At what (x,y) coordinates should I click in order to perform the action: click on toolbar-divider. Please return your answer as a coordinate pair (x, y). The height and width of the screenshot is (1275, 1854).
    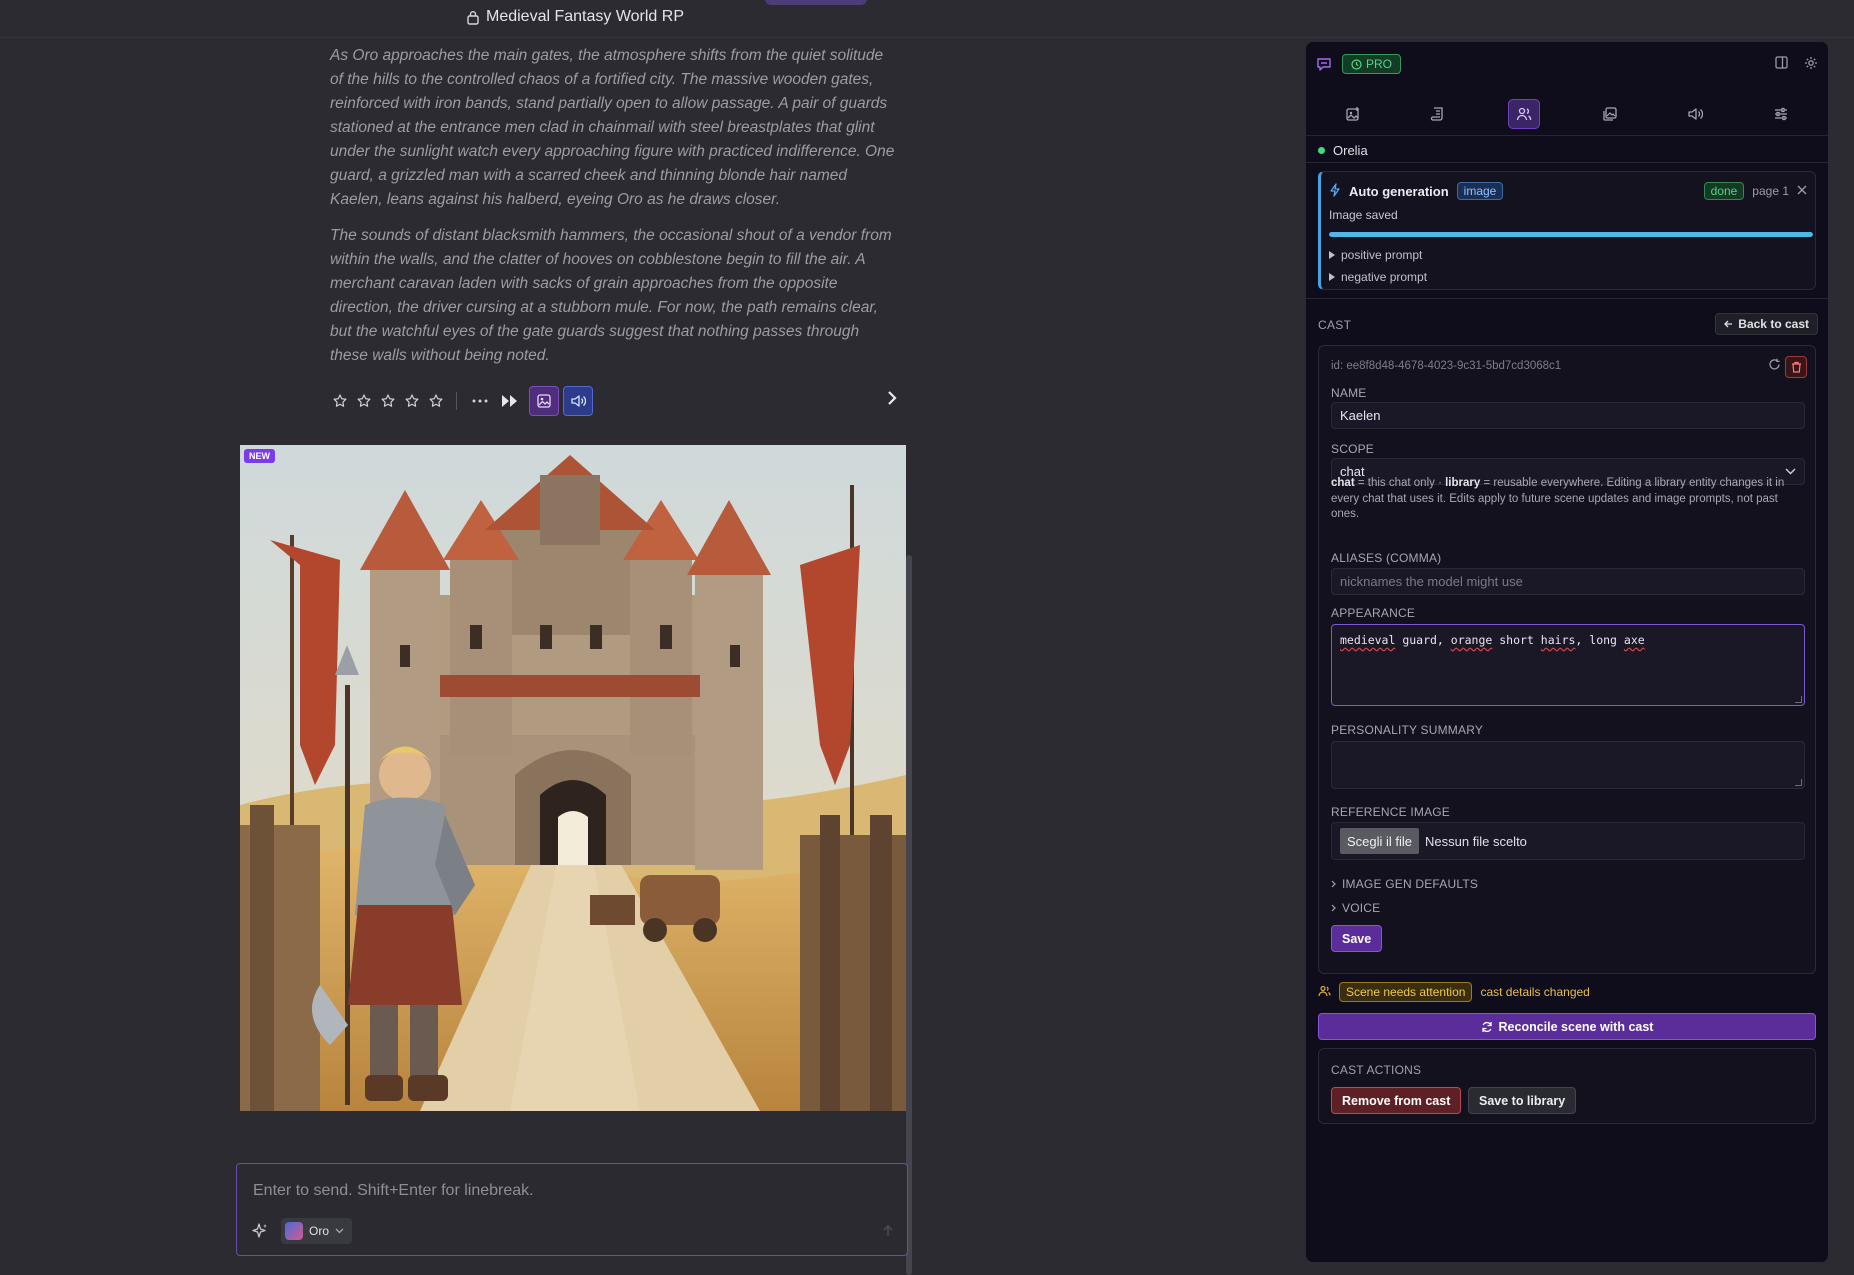
    Looking at the image, I should click on (456, 401).